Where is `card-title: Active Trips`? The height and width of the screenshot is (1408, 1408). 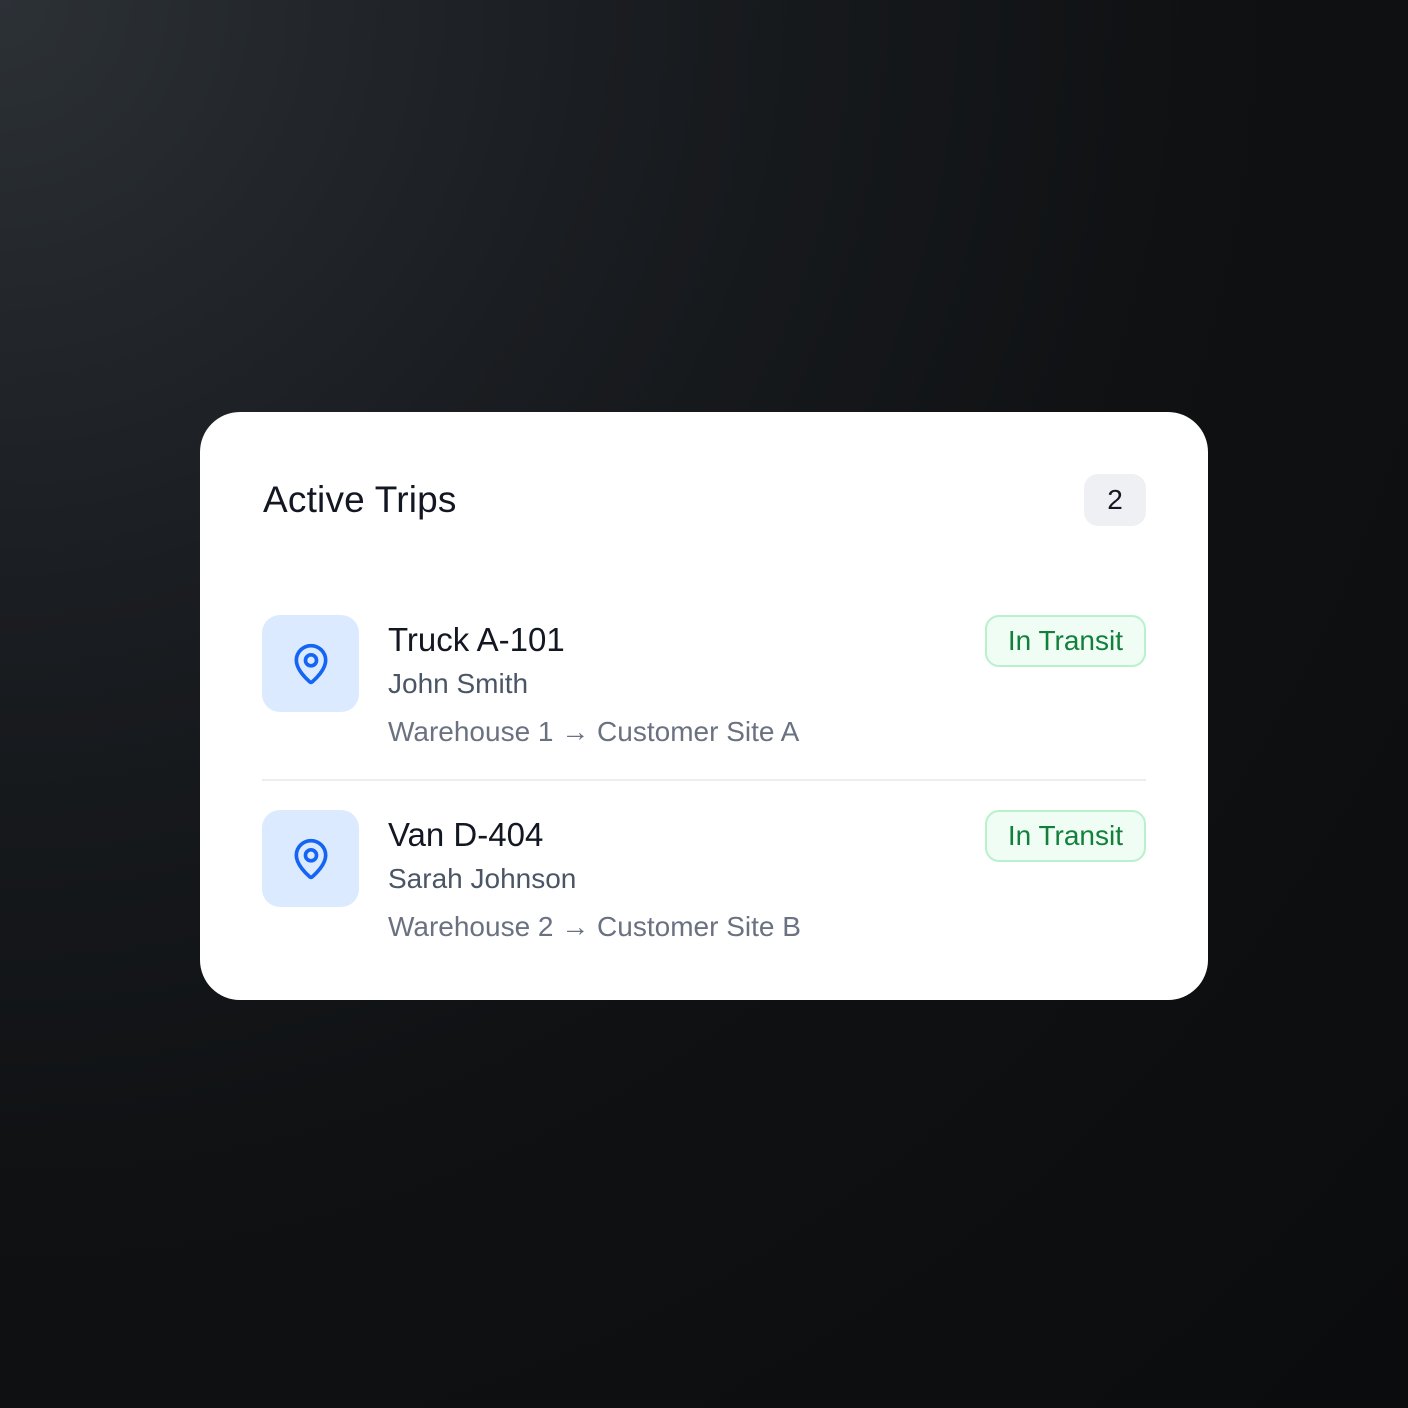 card-title: Active Trips is located at coordinates (360, 499).